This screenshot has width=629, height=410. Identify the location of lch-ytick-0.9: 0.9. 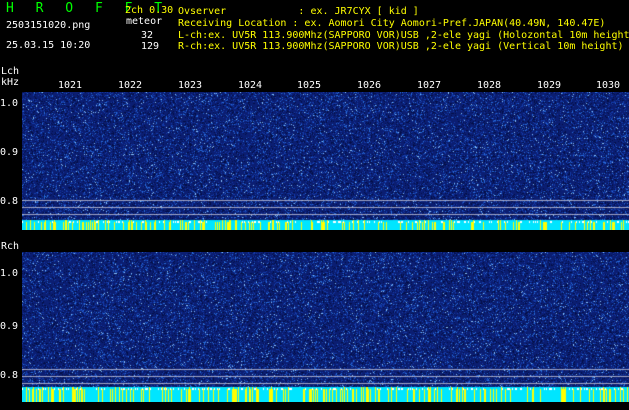
(9, 152).